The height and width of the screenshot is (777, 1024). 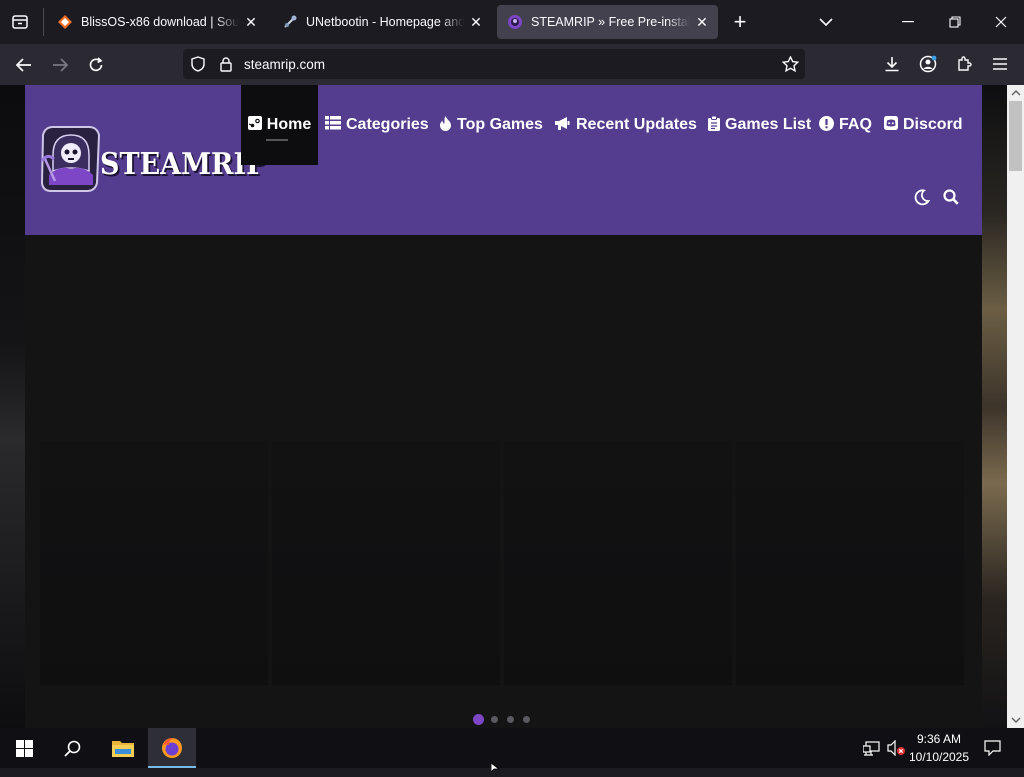 I want to click on nav-faq: FAQ, so click(x=845, y=125).